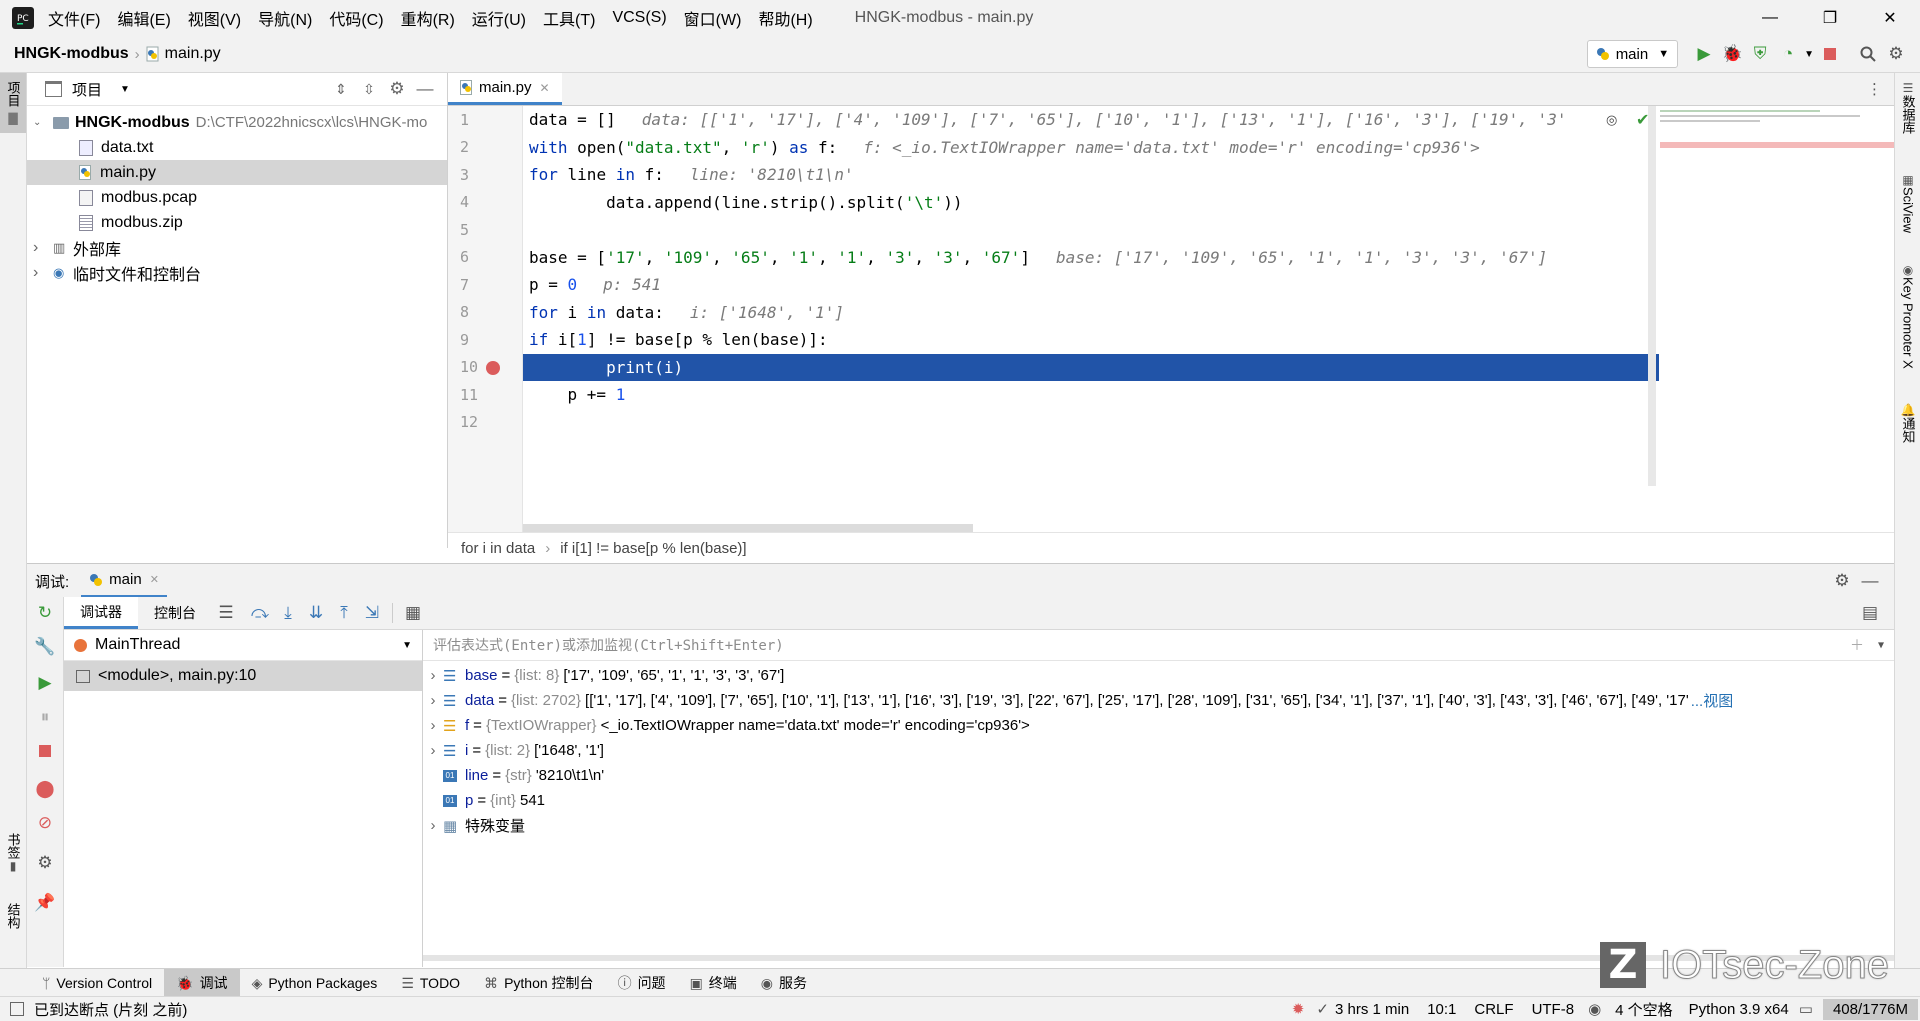 Image resolution: width=1920 pixels, height=1021 pixels. I want to click on todo-tab: ☰ TODO, so click(430, 983).